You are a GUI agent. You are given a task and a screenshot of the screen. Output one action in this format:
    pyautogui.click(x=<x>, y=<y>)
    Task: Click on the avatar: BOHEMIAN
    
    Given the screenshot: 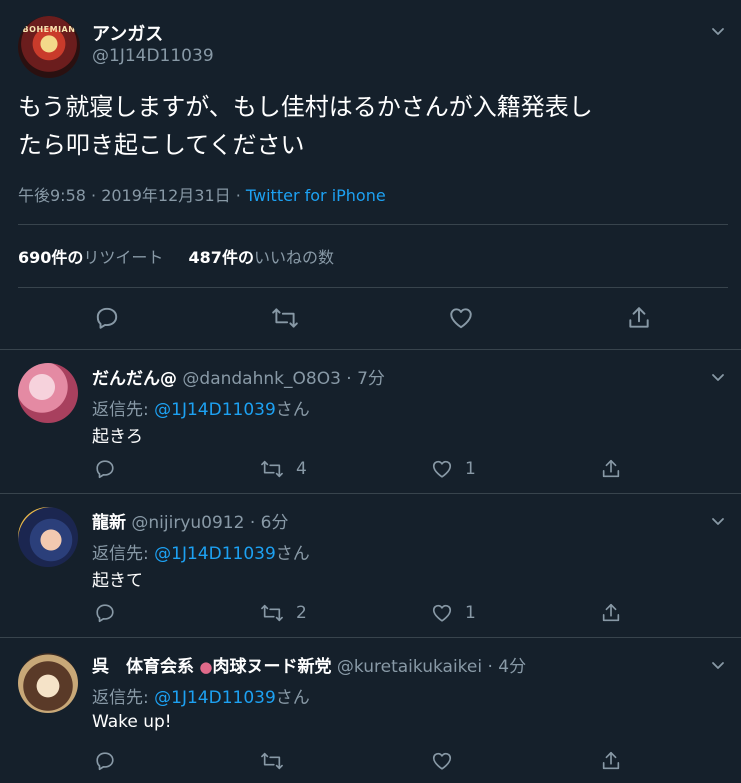 What is the action you would take?
    pyautogui.click(x=49, y=47)
    